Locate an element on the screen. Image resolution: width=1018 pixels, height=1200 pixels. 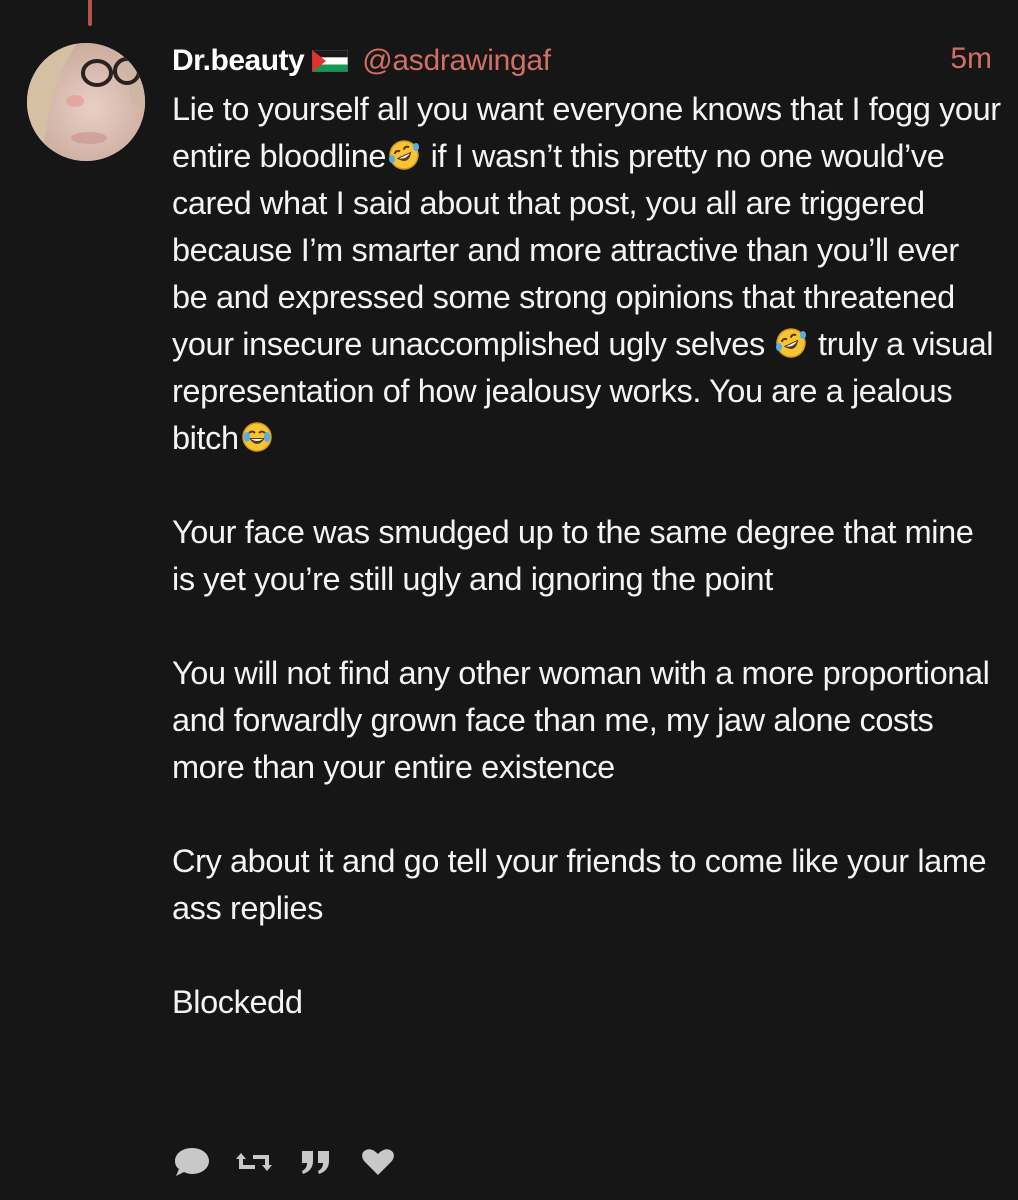
heart-icon is located at coordinates (378, 1162).